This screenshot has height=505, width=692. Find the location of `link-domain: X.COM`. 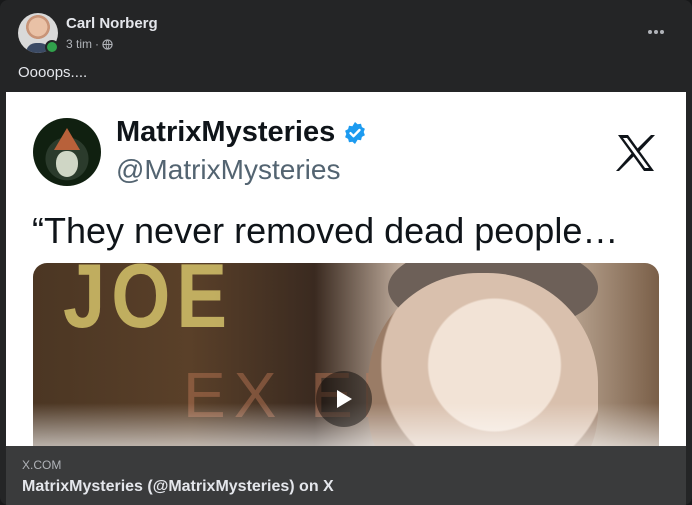

link-domain: X.COM is located at coordinates (42, 465).